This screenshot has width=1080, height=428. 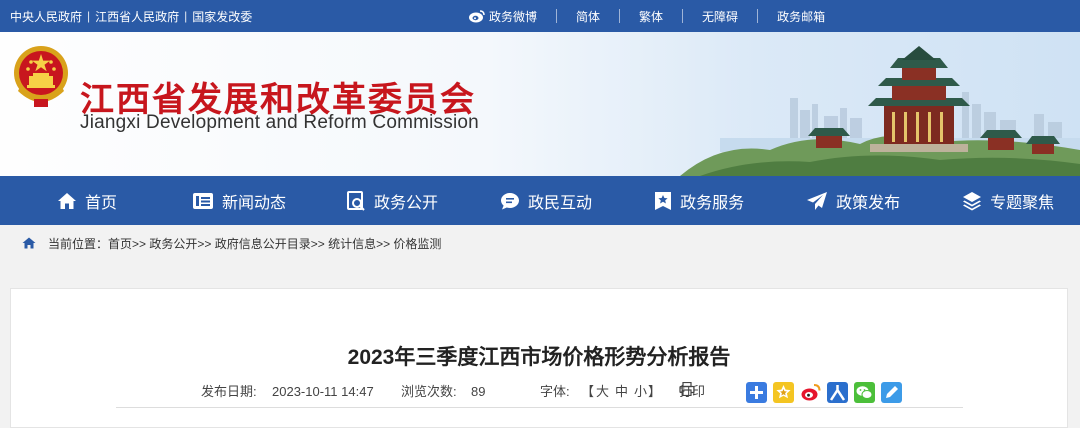 I want to click on nav-government-affairs: 政务公开, so click(x=392, y=200).